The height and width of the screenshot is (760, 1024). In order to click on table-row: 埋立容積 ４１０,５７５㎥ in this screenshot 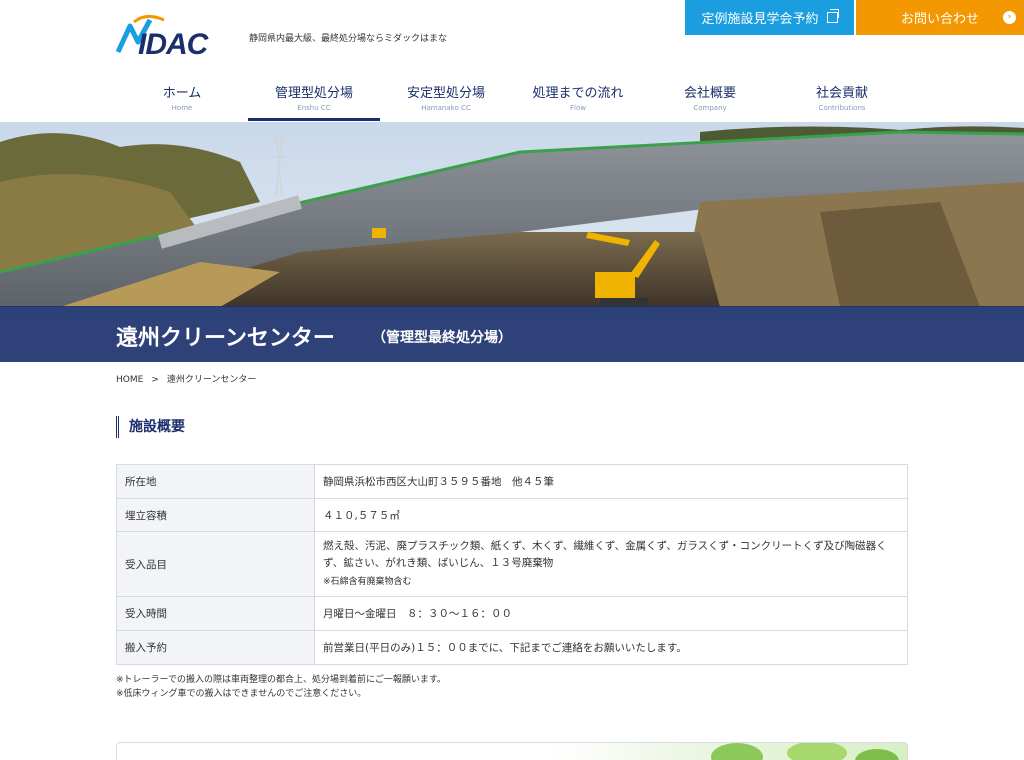, I will do `click(512, 515)`.